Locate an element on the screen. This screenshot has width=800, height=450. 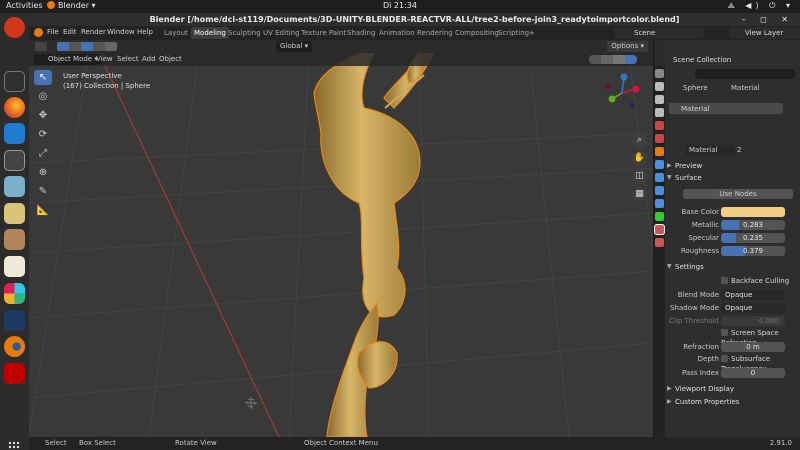
tab-sculpting: Sculpting is located at coordinates (244, 33).